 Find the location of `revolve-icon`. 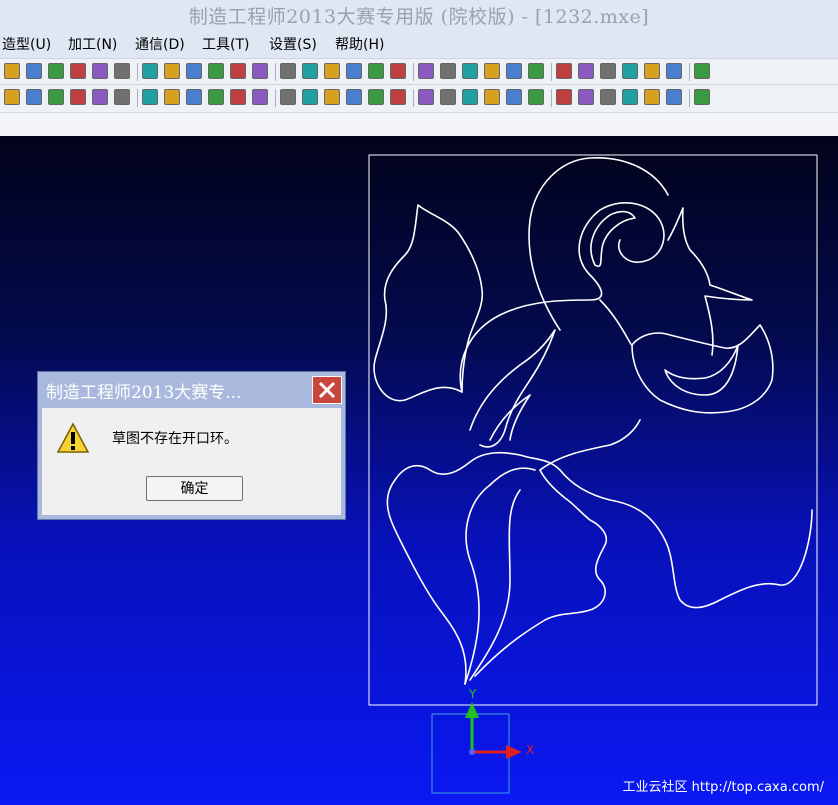

revolve-icon is located at coordinates (536, 71).